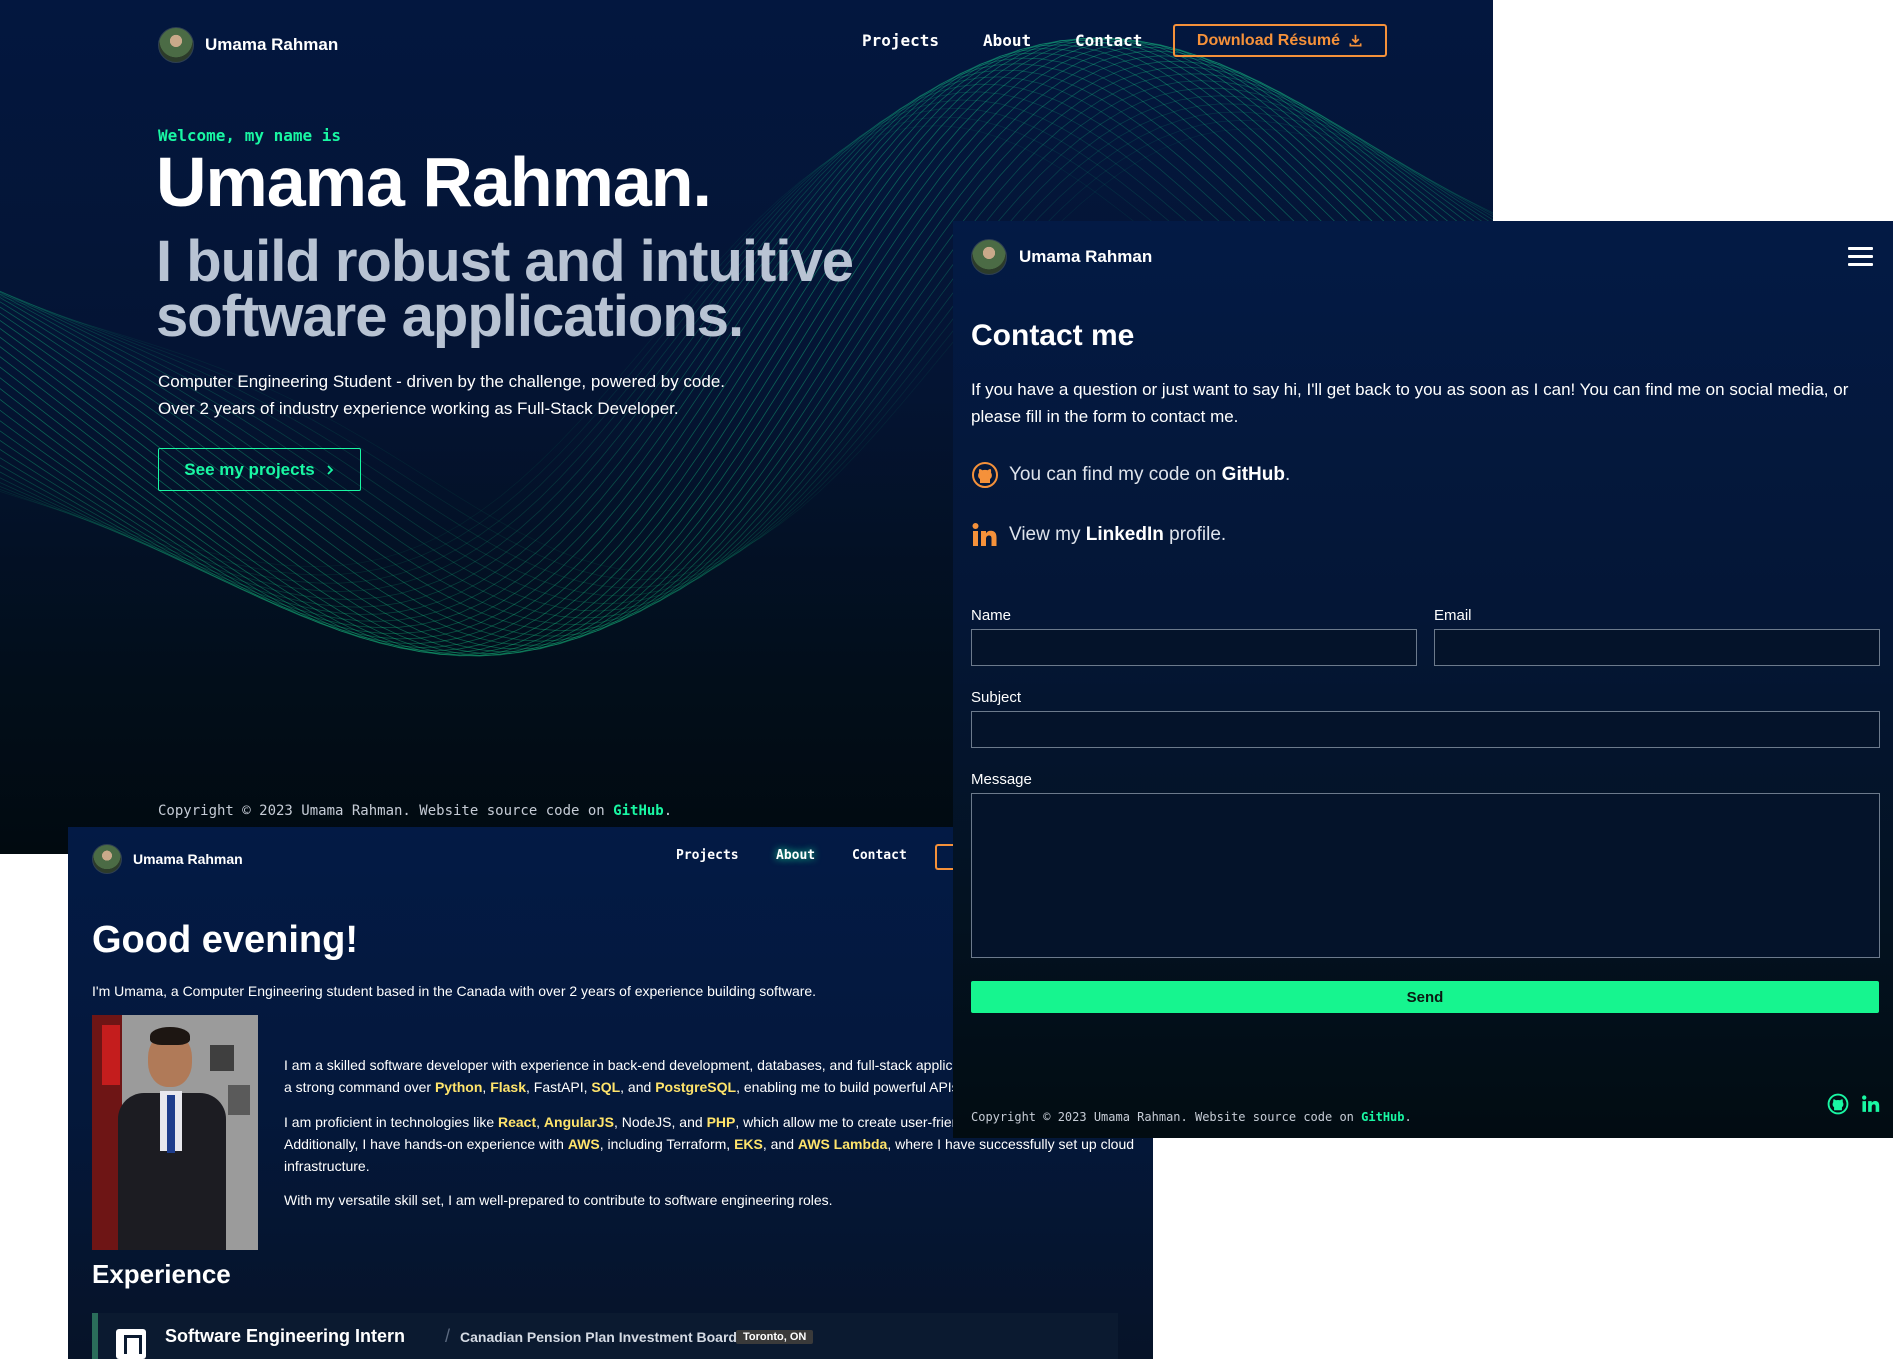 The width and height of the screenshot is (1893, 1359). I want to click on chevron-right-icon, so click(330, 469).